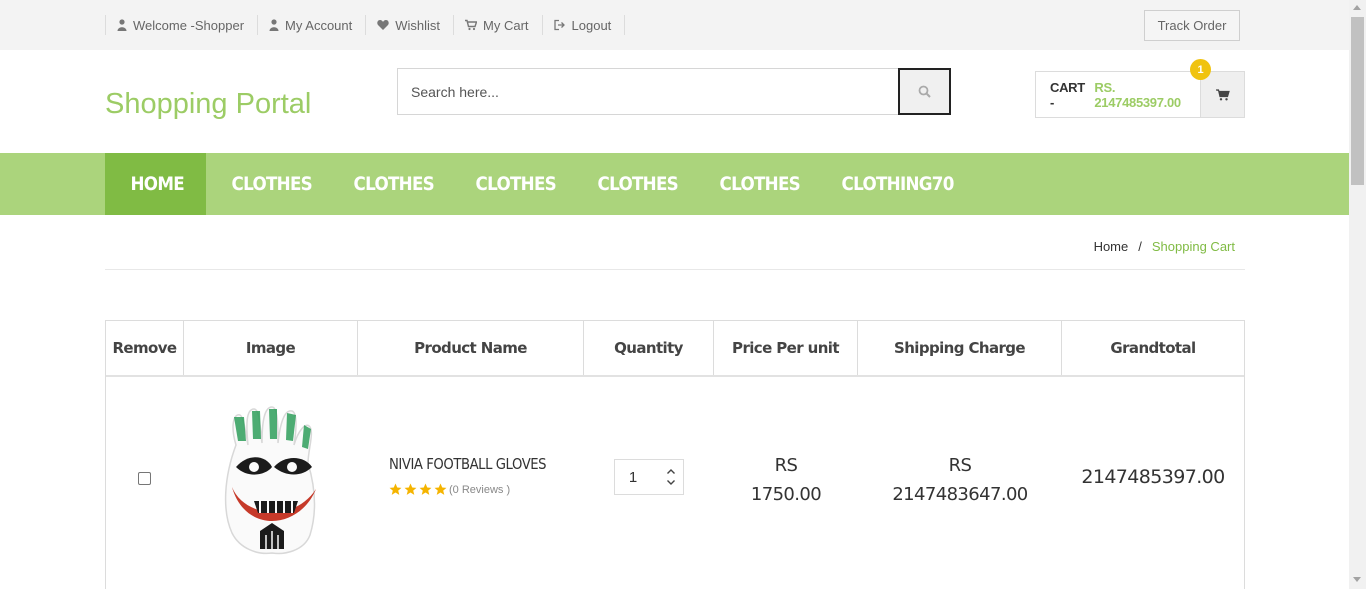  Describe the element at coordinates (506, 25) in the screenshot. I see `my-cart-label: My Cart` at that location.